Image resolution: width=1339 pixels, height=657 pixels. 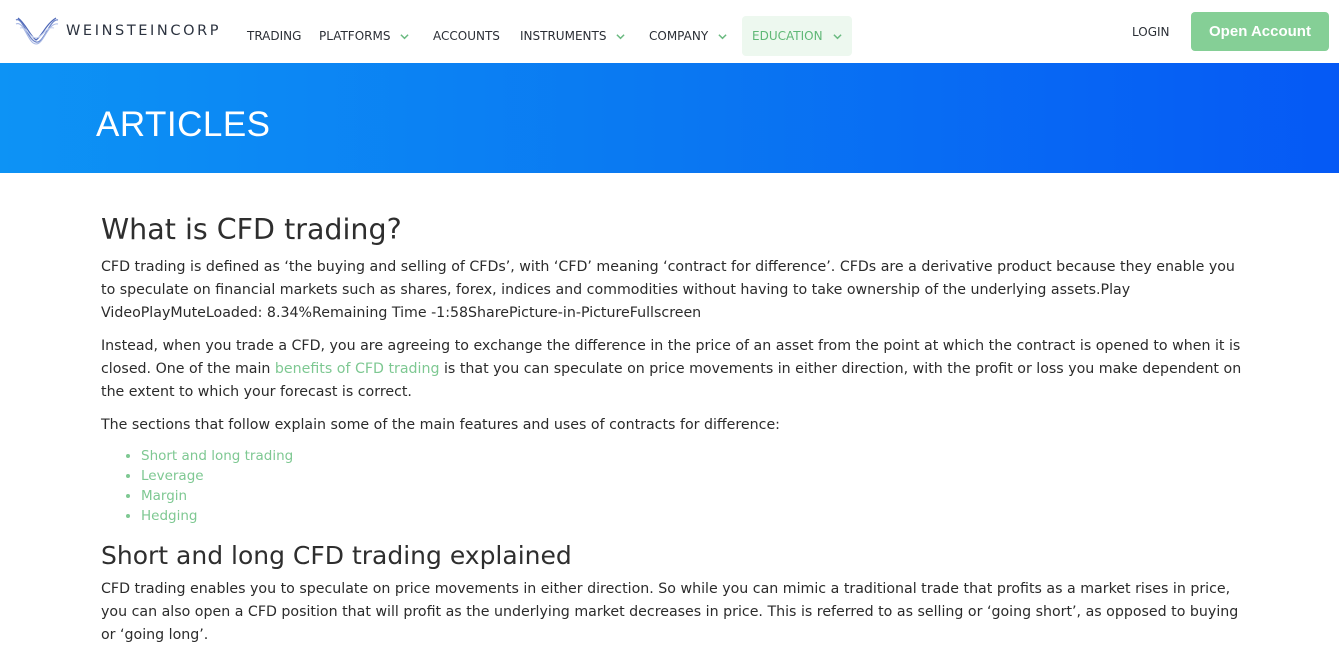 What do you see at coordinates (787, 36) in the screenshot?
I see `nav-item-label: EDUCATION` at bounding box center [787, 36].